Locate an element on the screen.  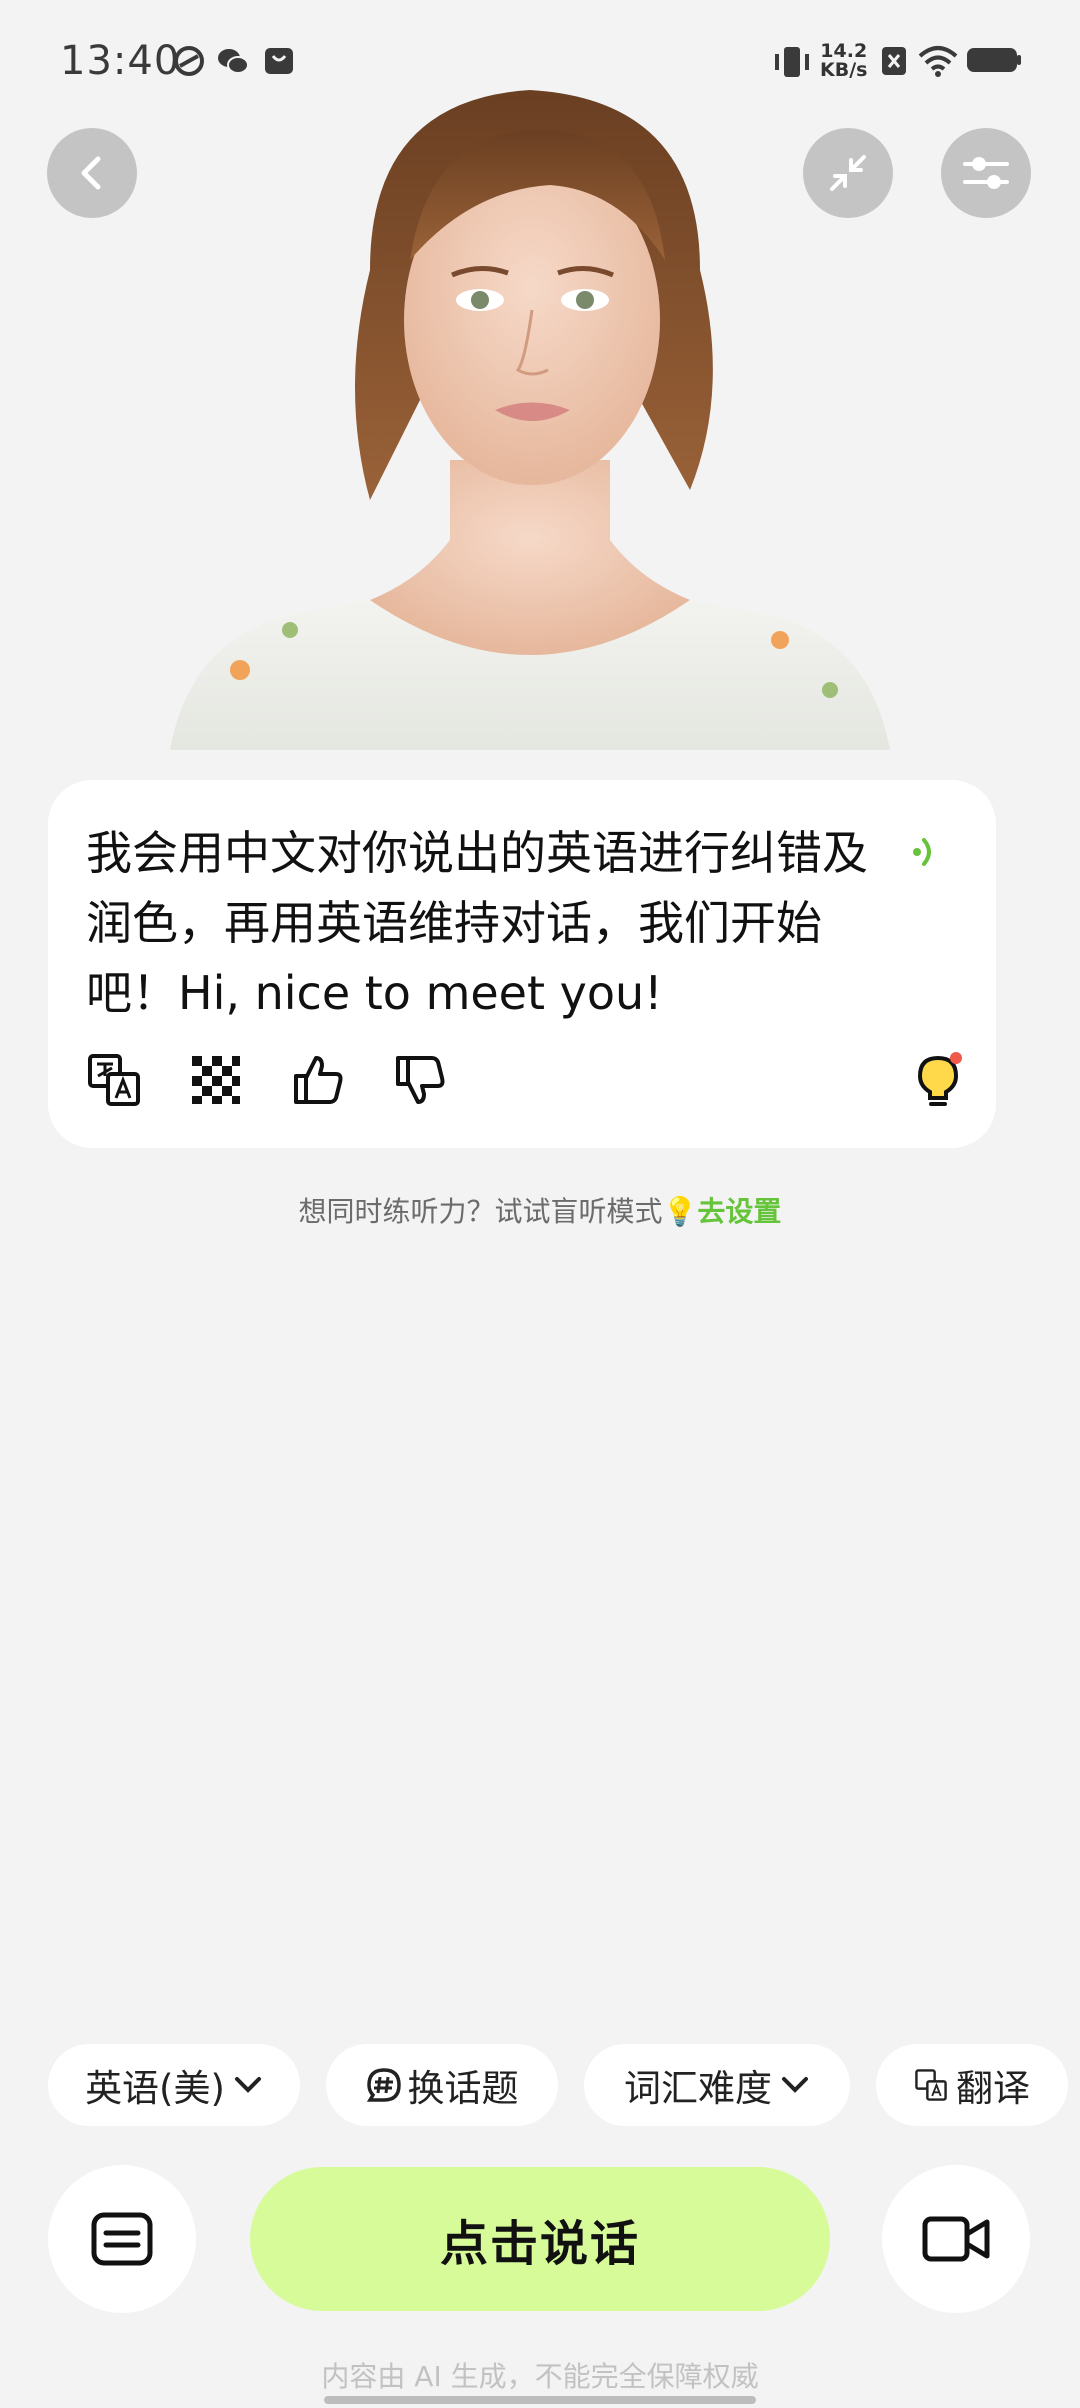
vocab-level-label: 词汇难度 is located at coordinates (698, 2088).